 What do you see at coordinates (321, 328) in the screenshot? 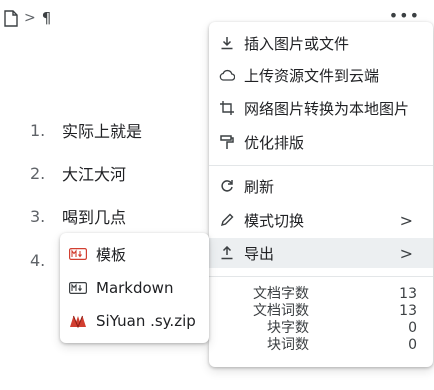
I see `stat-row: 块字数 0` at bounding box center [321, 328].